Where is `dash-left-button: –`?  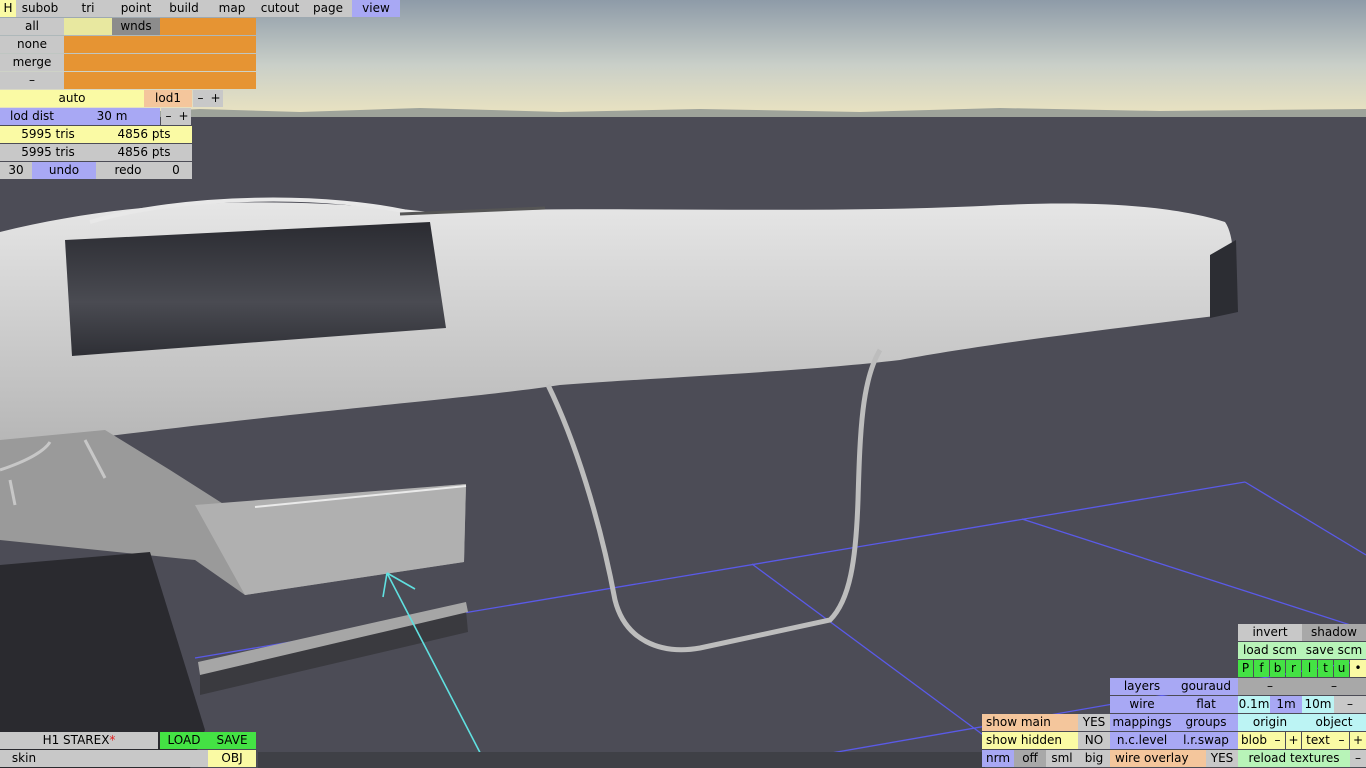 dash-left-button: – is located at coordinates (1270, 686).